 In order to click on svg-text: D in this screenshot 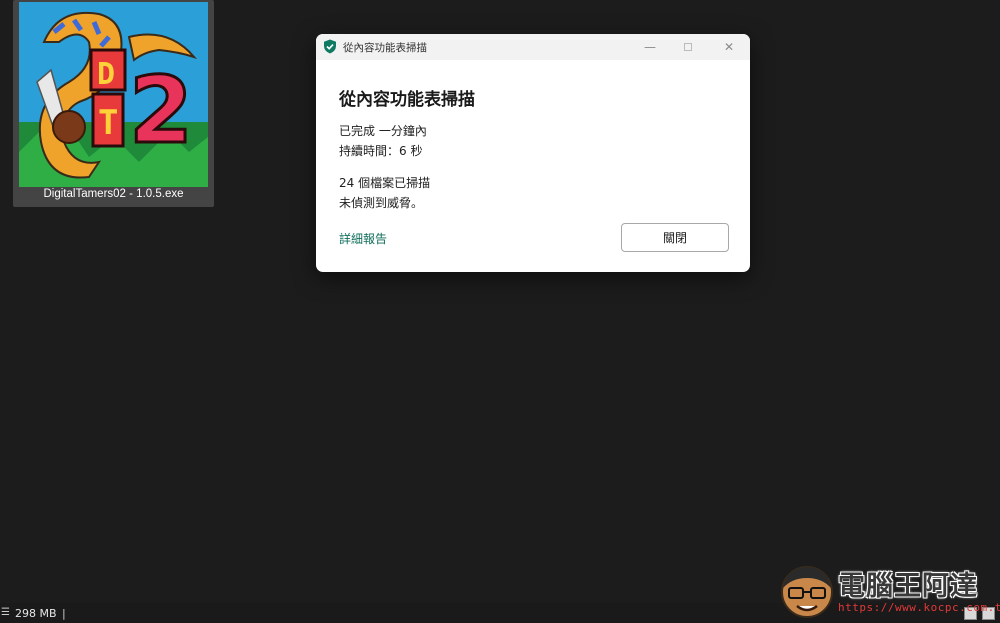, I will do `click(106, 74)`.